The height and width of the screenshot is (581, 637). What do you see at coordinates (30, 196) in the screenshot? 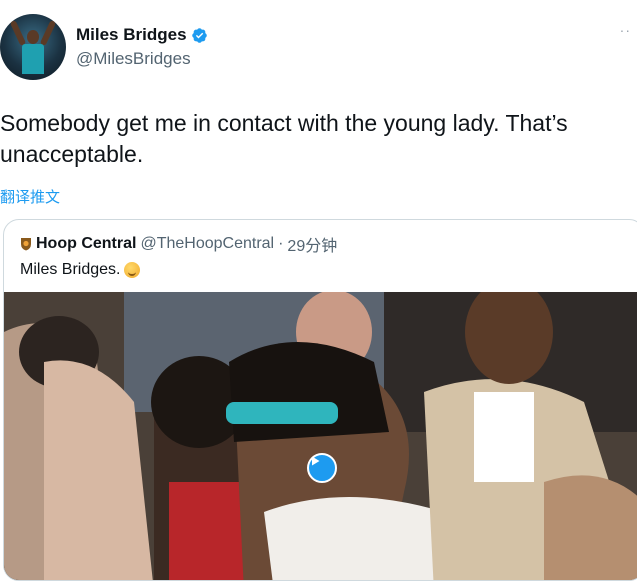
I see `translate-tweet-link: 翻译推文` at bounding box center [30, 196].